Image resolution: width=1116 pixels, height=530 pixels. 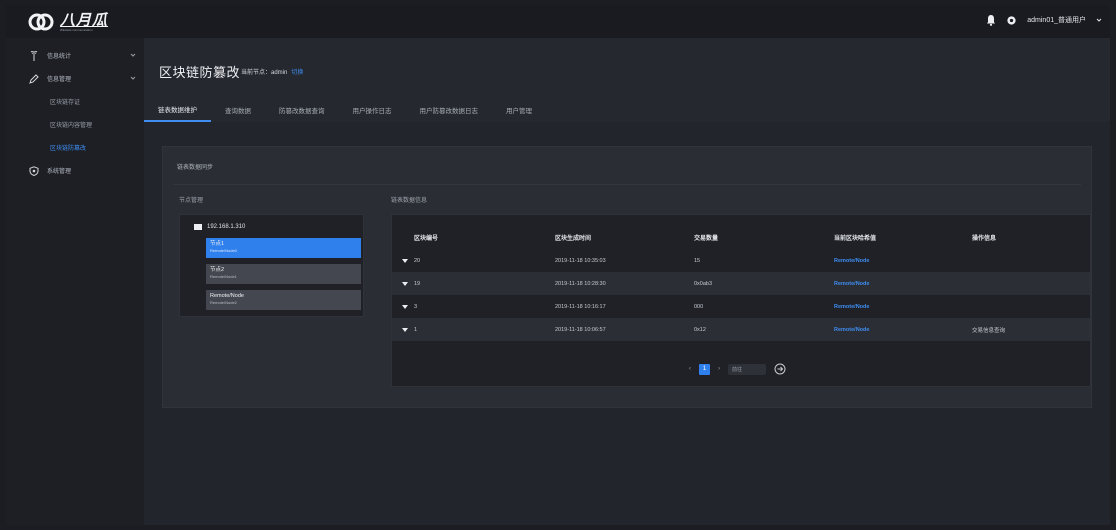 What do you see at coordinates (226, 227) in the screenshot?
I see `tree-root-label: 192.168.1.310` at bounding box center [226, 227].